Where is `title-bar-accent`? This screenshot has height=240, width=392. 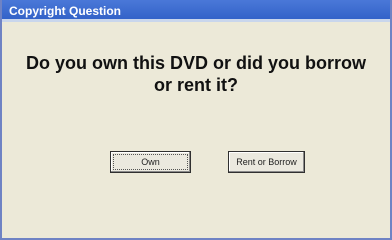 title-bar-accent is located at coordinates (196, 20).